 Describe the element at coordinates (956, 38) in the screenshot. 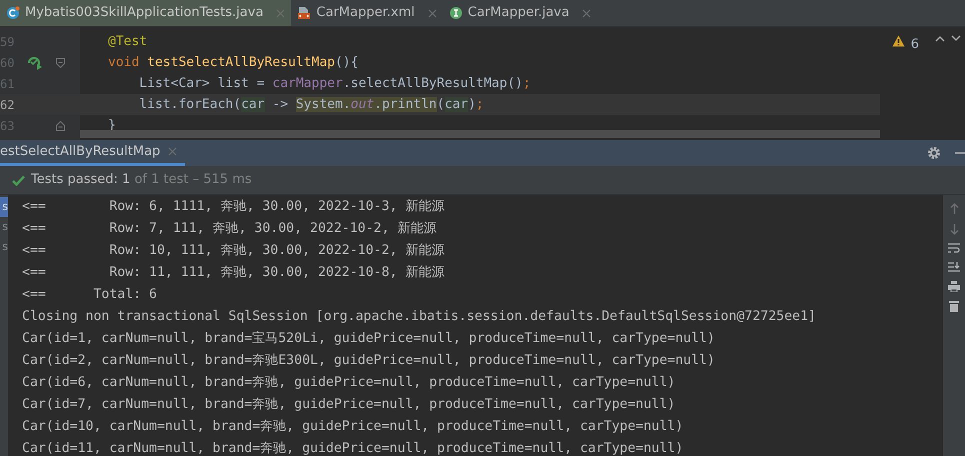

I see `chevron-down-icon` at that location.